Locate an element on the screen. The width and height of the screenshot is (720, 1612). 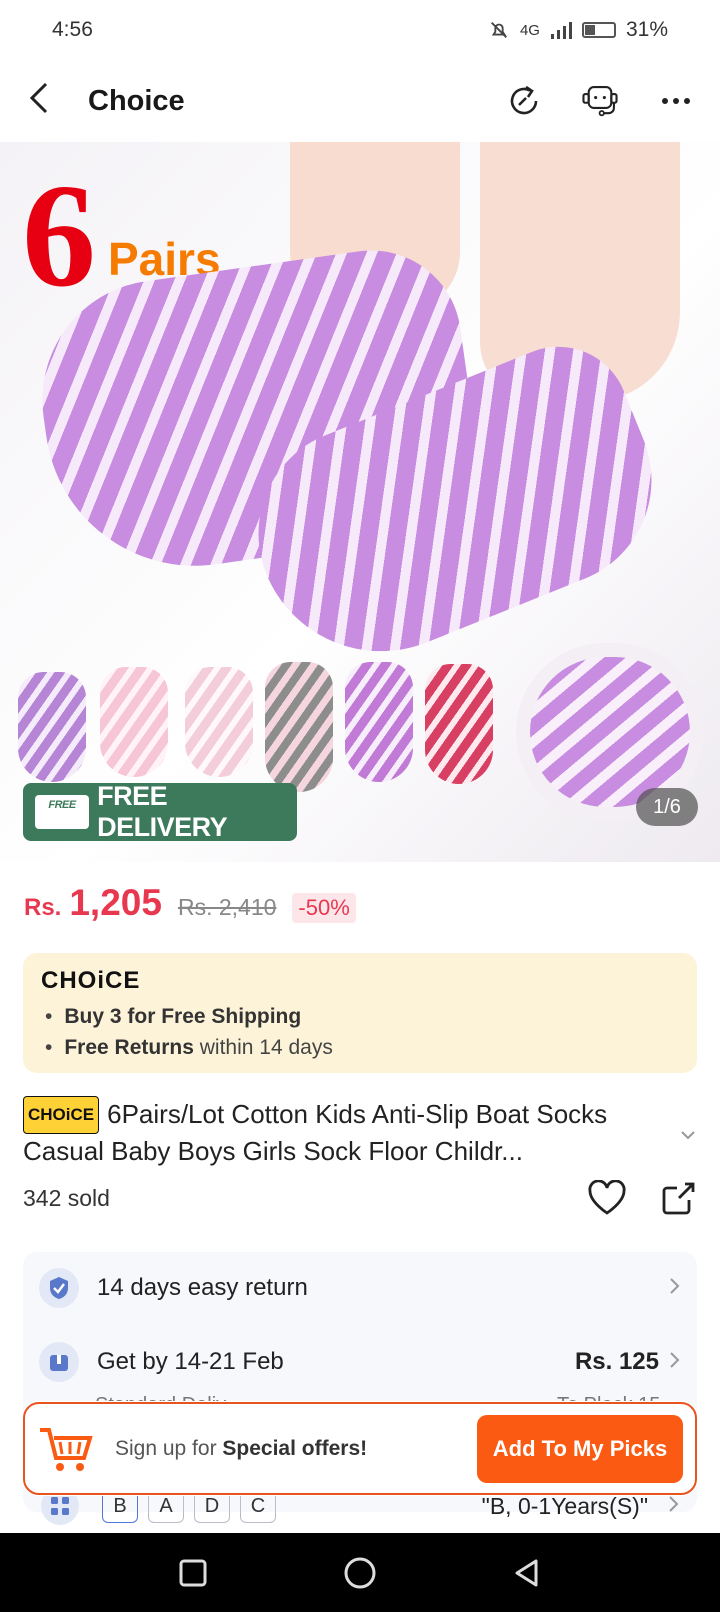
back-button is located at coordinates (48, 101).